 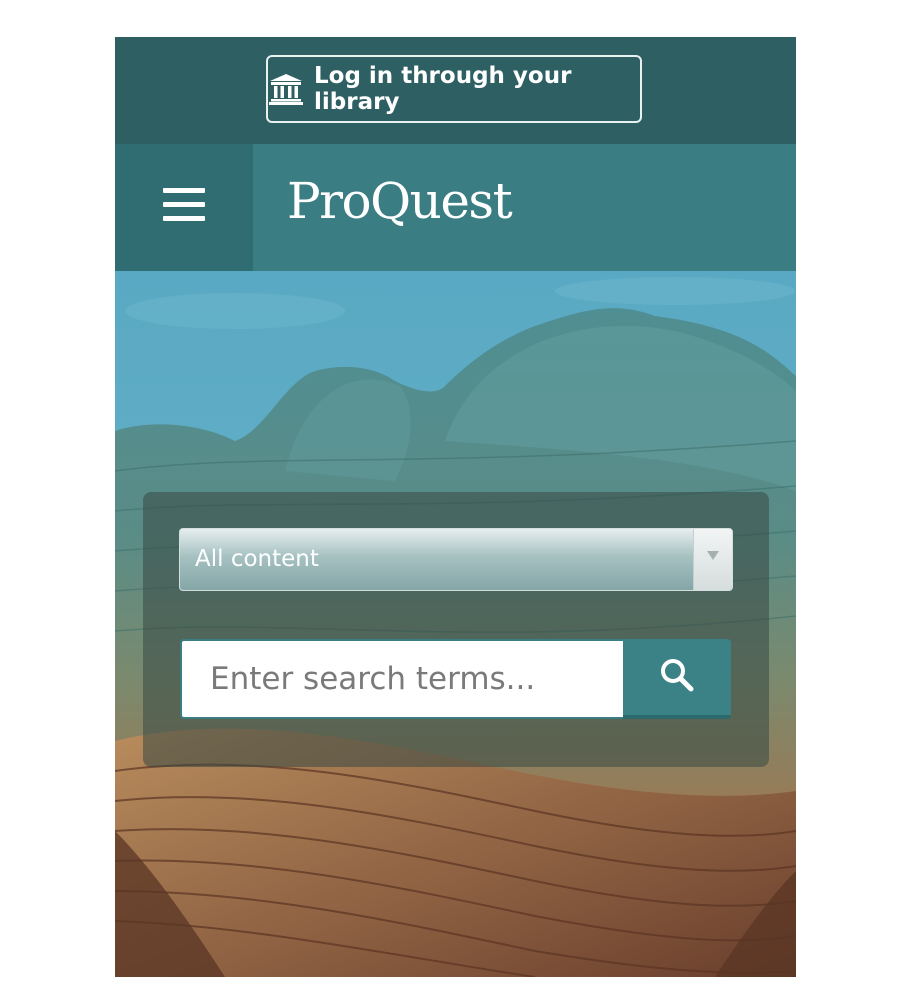 I want to click on institution-icon, so click(x=286, y=89).